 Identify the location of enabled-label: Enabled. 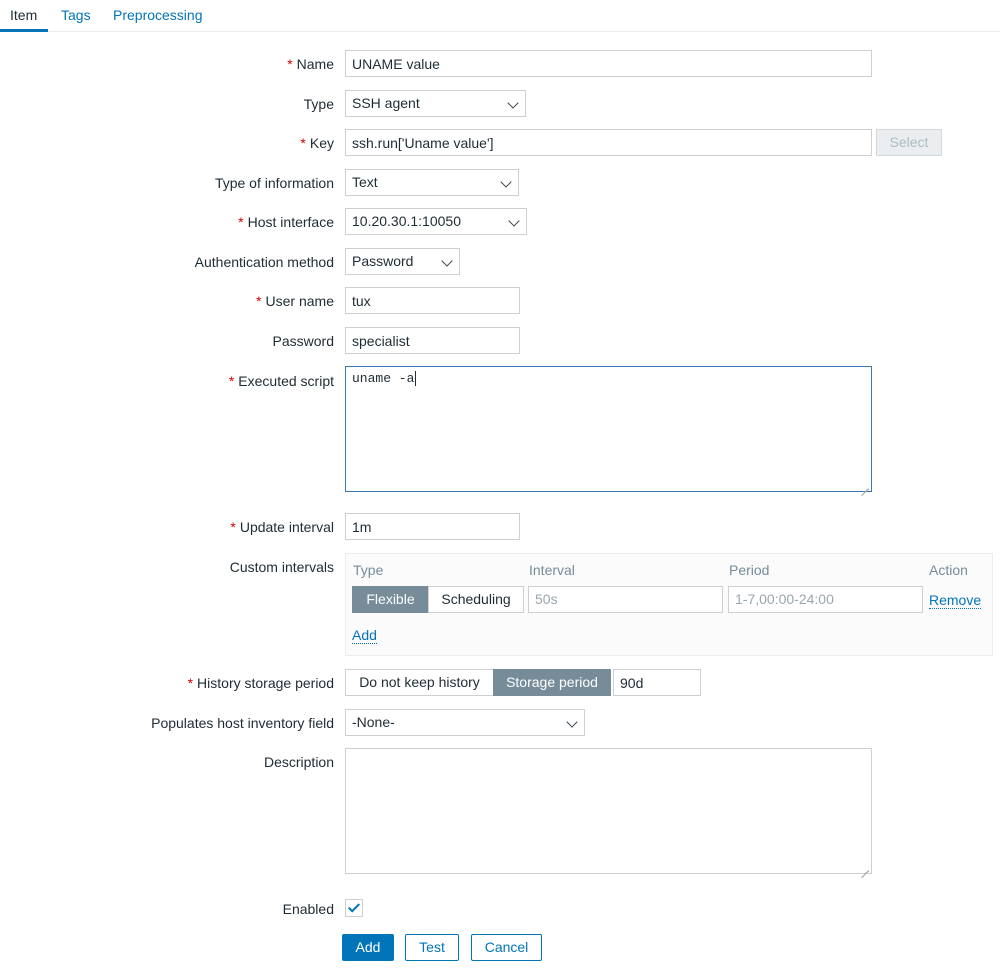
(308, 909).